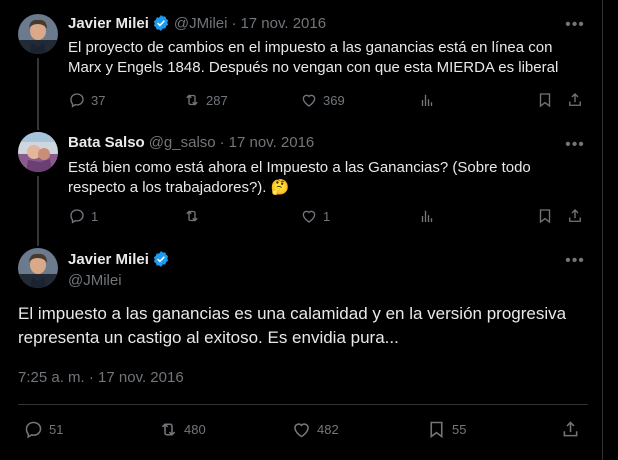 This screenshot has width=618, height=460. Describe the element at coordinates (86, 100) in the screenshot. I see `reply-button: 37` at that location.